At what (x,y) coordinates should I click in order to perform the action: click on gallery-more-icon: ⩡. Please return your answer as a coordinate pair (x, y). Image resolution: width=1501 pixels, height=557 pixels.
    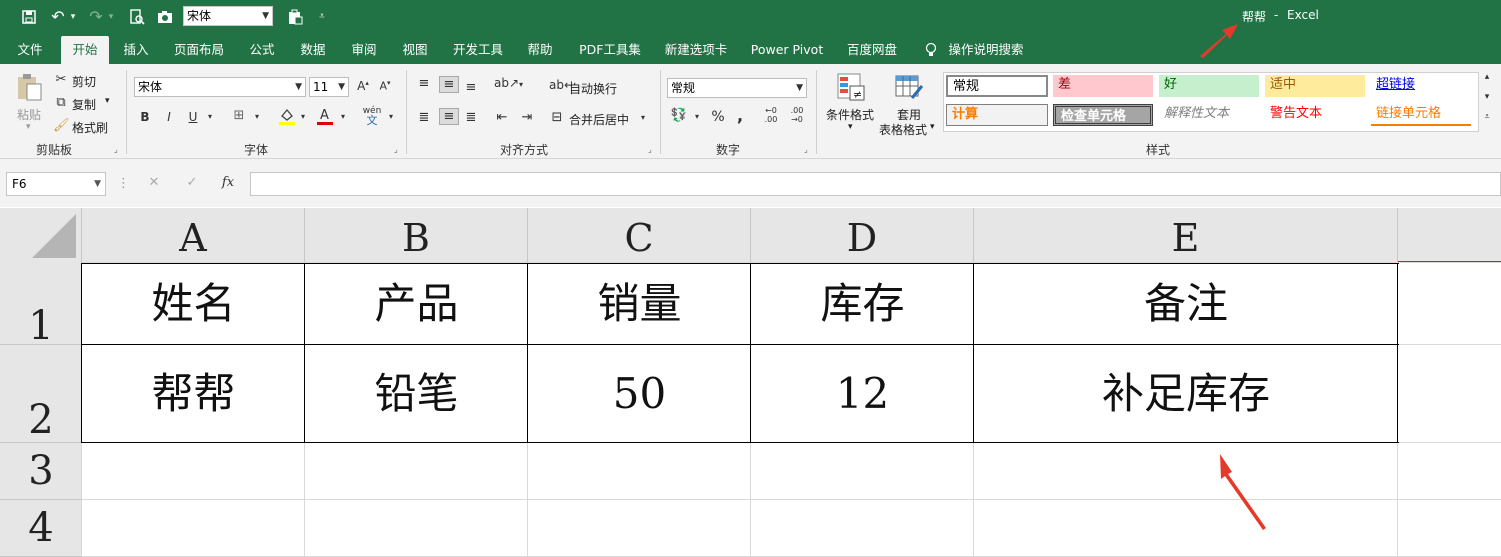
    Looking at the image, I should click on (1487, 117).